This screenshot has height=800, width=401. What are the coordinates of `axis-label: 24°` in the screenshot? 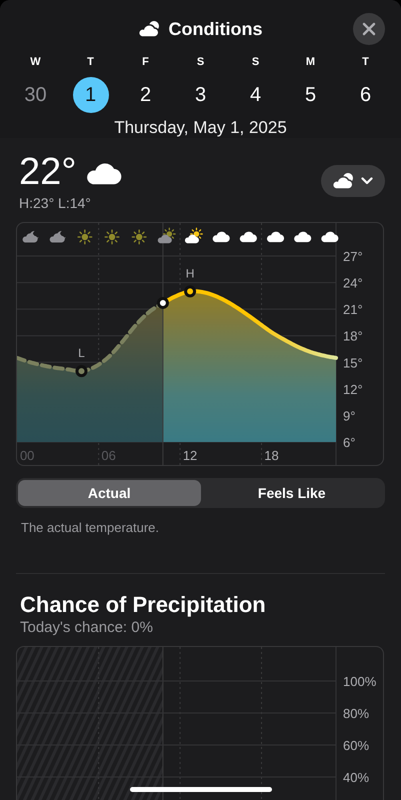 It's located at (353, 283).